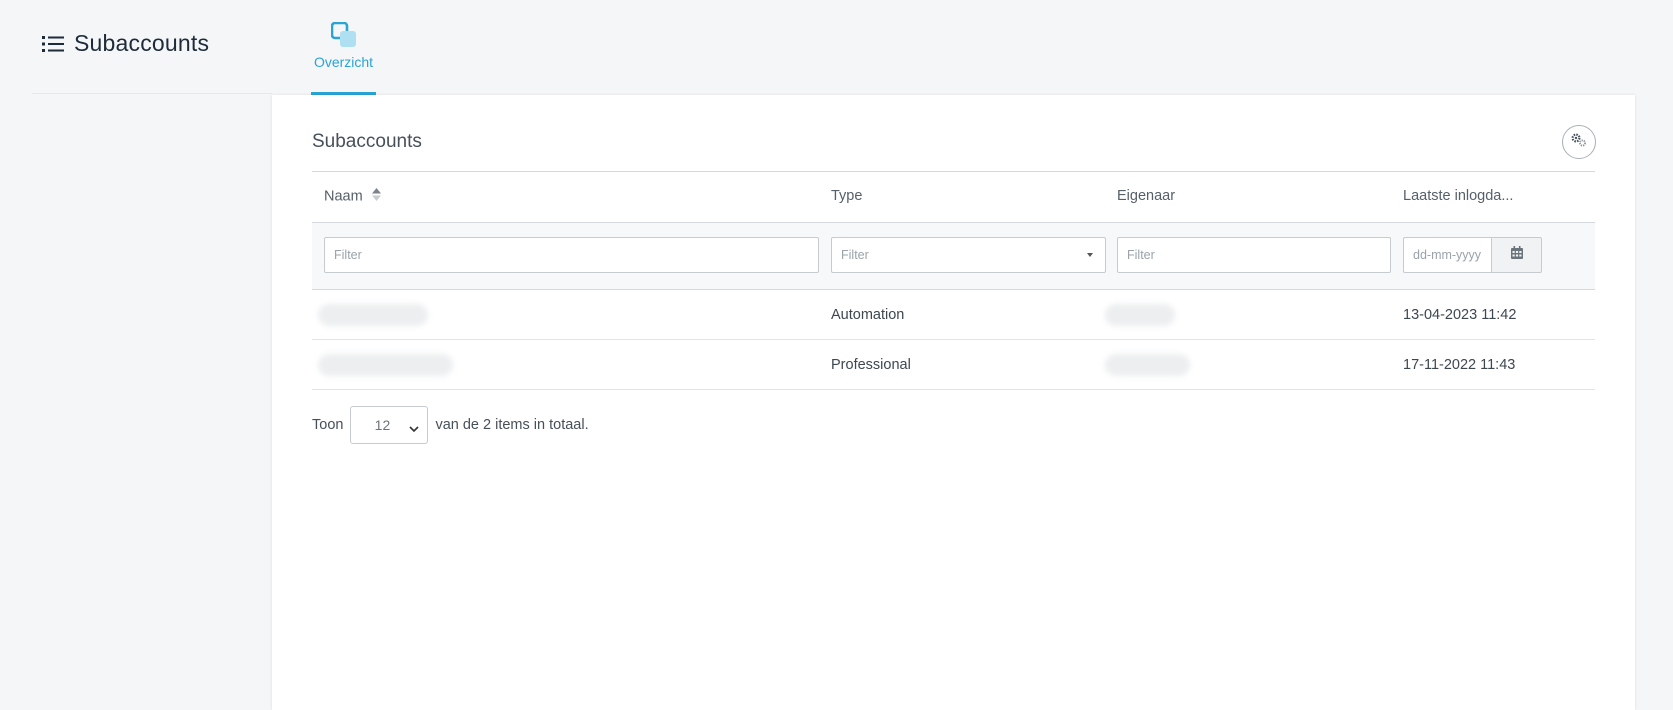 The height and width of the screenshot is (710, 1673). Describe the element at coordinates (868, 315) in the screenshot. I see `row-type: Automation` at that location.